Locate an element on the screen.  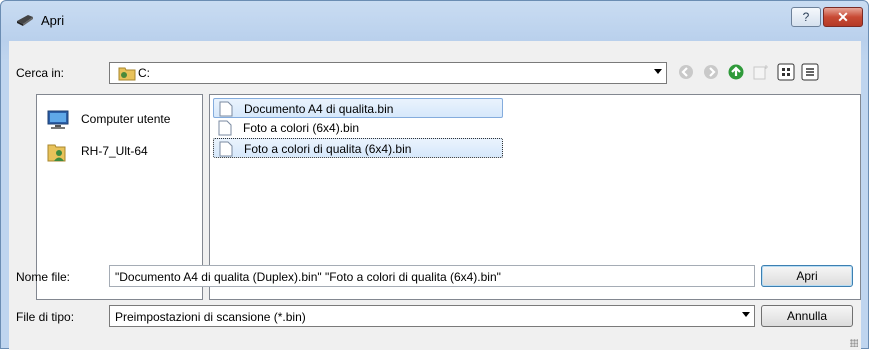
filetype-label: File di tipo: is located at coordinates (45, 317).